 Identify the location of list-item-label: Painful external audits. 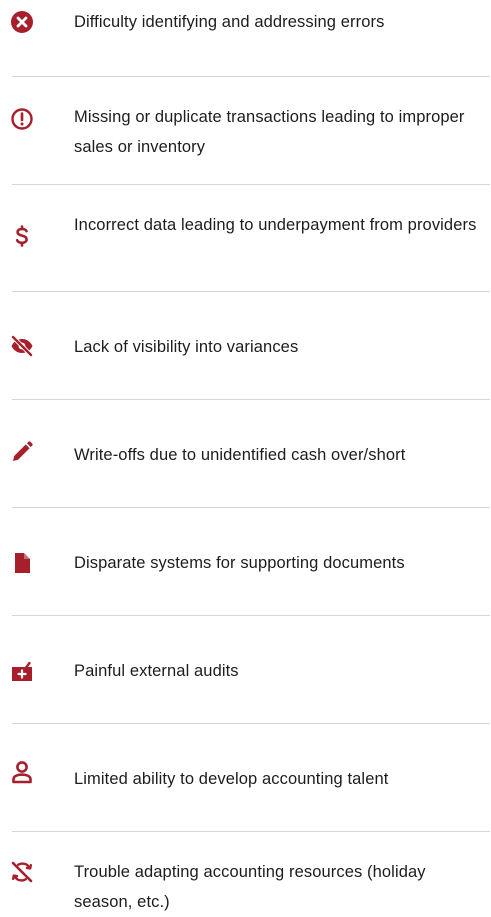
(156, 671).